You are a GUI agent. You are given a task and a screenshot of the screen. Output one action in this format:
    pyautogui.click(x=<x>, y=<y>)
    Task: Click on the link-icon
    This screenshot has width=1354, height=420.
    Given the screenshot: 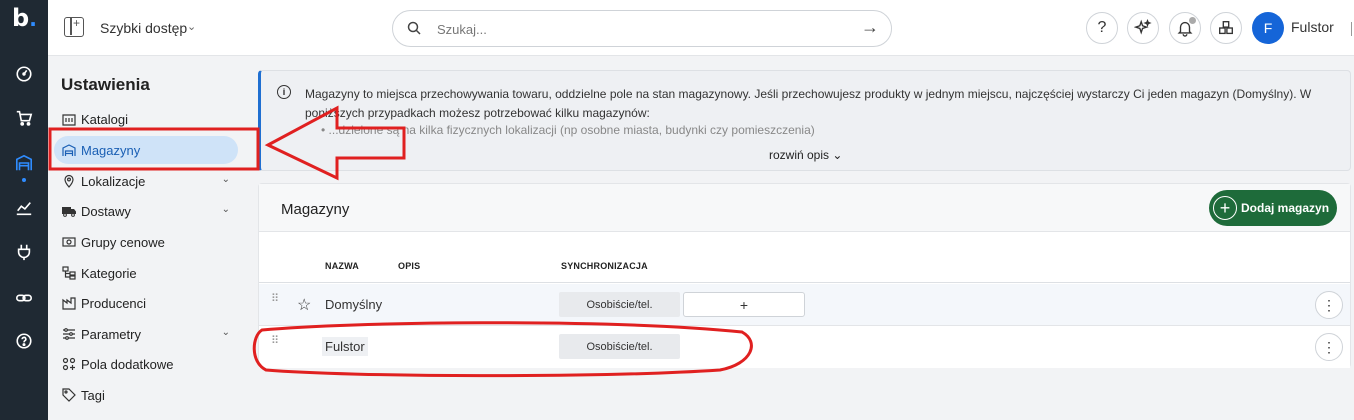 What is the action you would take?
    pyautogui.click(x=24, y=298)
    